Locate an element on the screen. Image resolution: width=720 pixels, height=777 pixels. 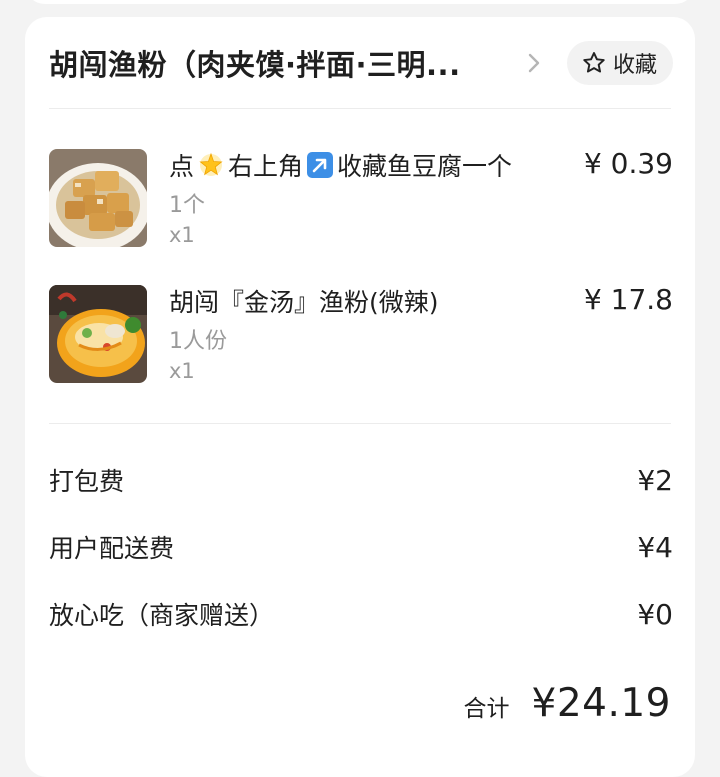
item-spec: 1人份 is located at coordinates (198, 341).